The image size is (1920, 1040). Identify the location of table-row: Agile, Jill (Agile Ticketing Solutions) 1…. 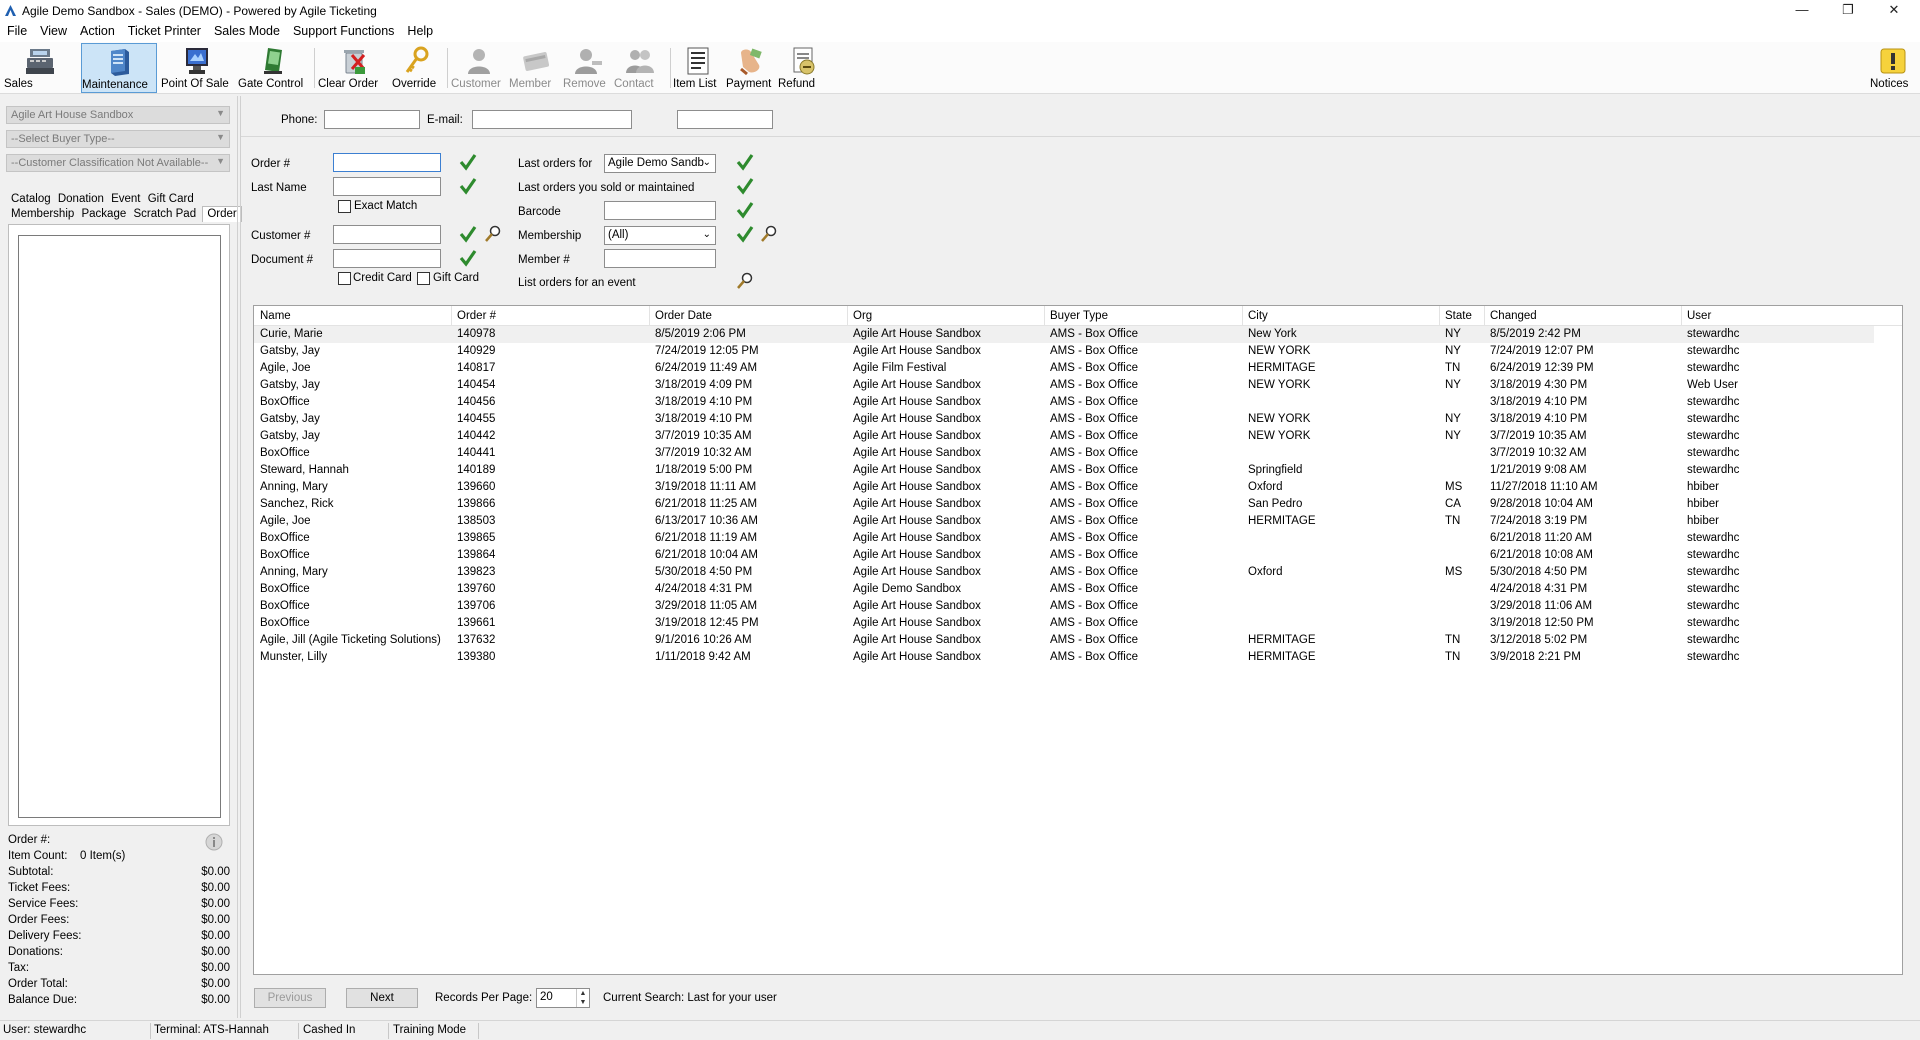
(1064, 640).